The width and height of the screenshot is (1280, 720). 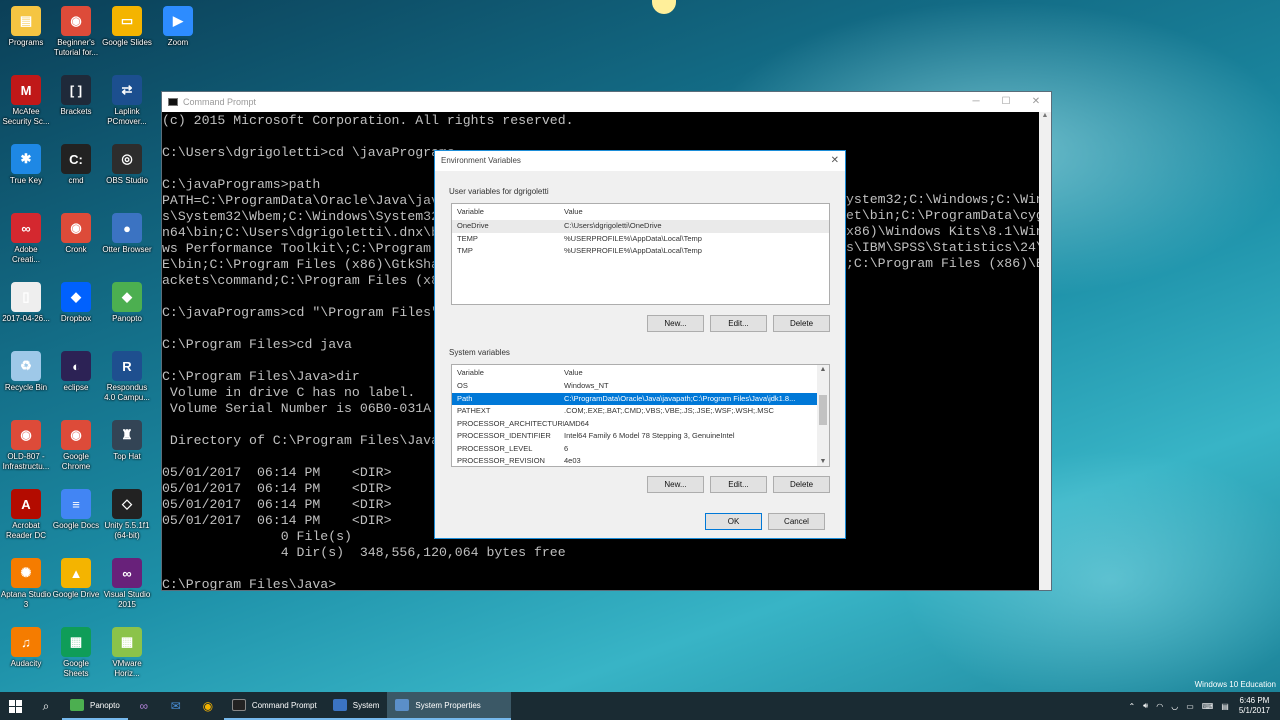 What do you see at coordinates (95, 706) in the screenshot?
I see `taskbar-app-panopto: Panopto` at bounding box center [95, 706].